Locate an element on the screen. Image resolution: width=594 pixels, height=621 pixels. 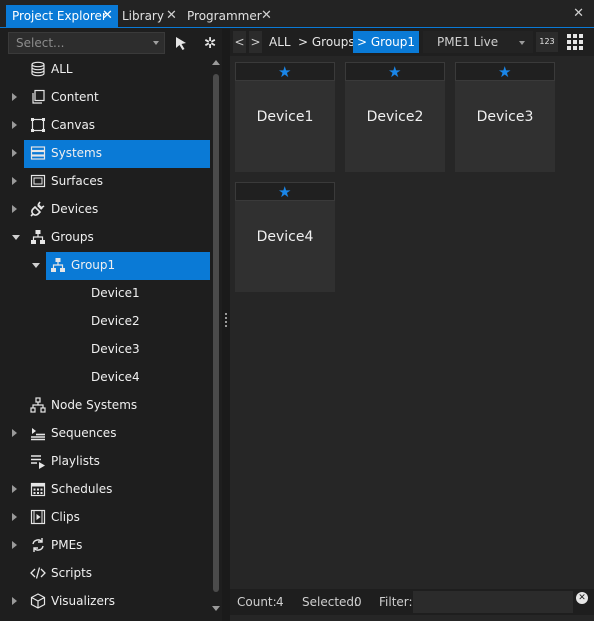
tree-item: Groups is located at coordinates (105, 237).